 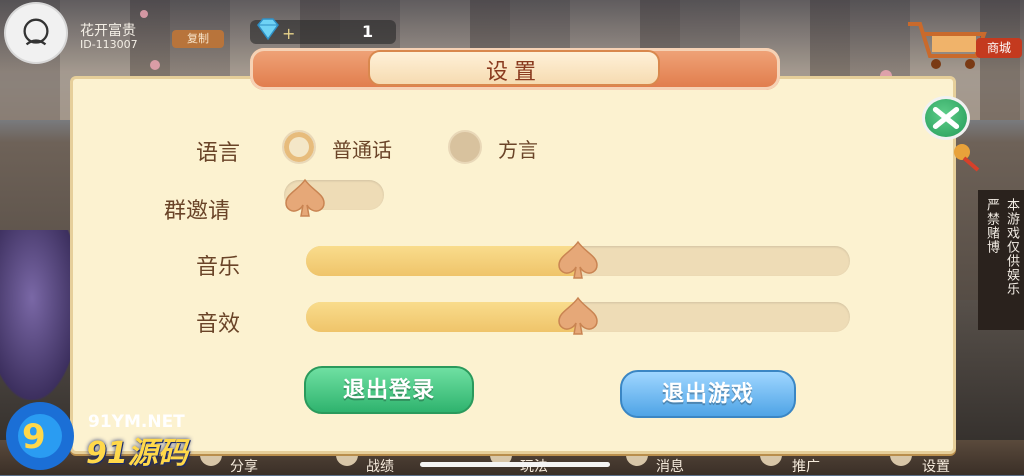 What do you see at coordinates (268, 29) in the screenshot?
I see `diamond-icon` at bounding box center [268, 29].